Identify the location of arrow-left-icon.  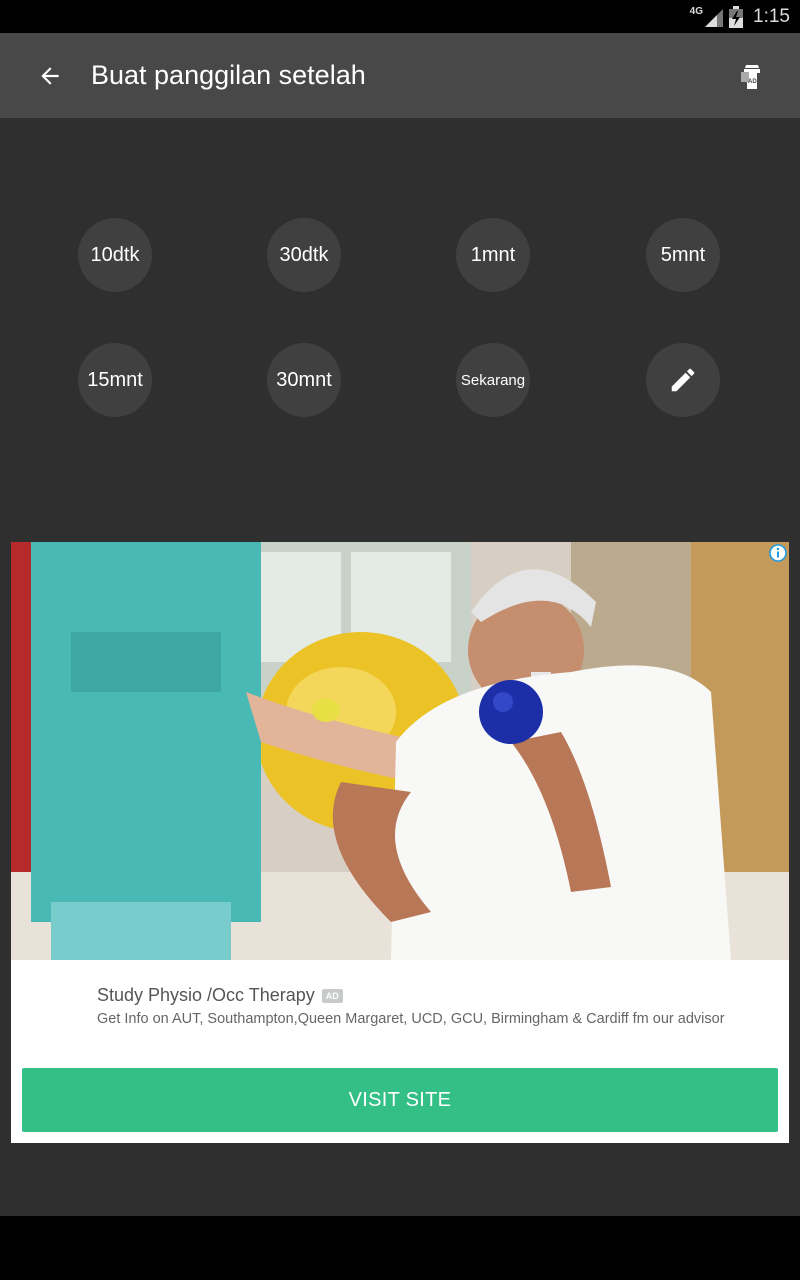
(50, 75).